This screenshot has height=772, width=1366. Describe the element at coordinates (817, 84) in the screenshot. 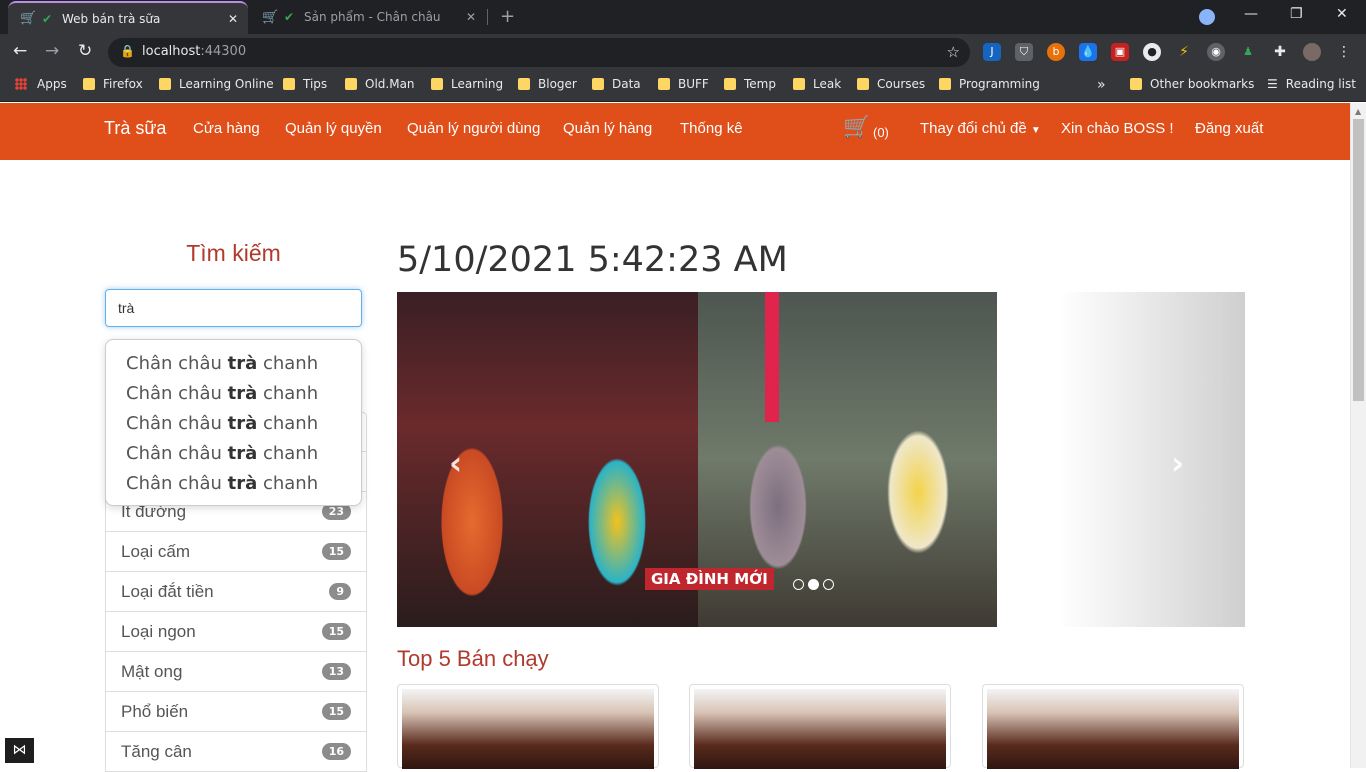

I see `bookmark-leak: Leak` at that location.